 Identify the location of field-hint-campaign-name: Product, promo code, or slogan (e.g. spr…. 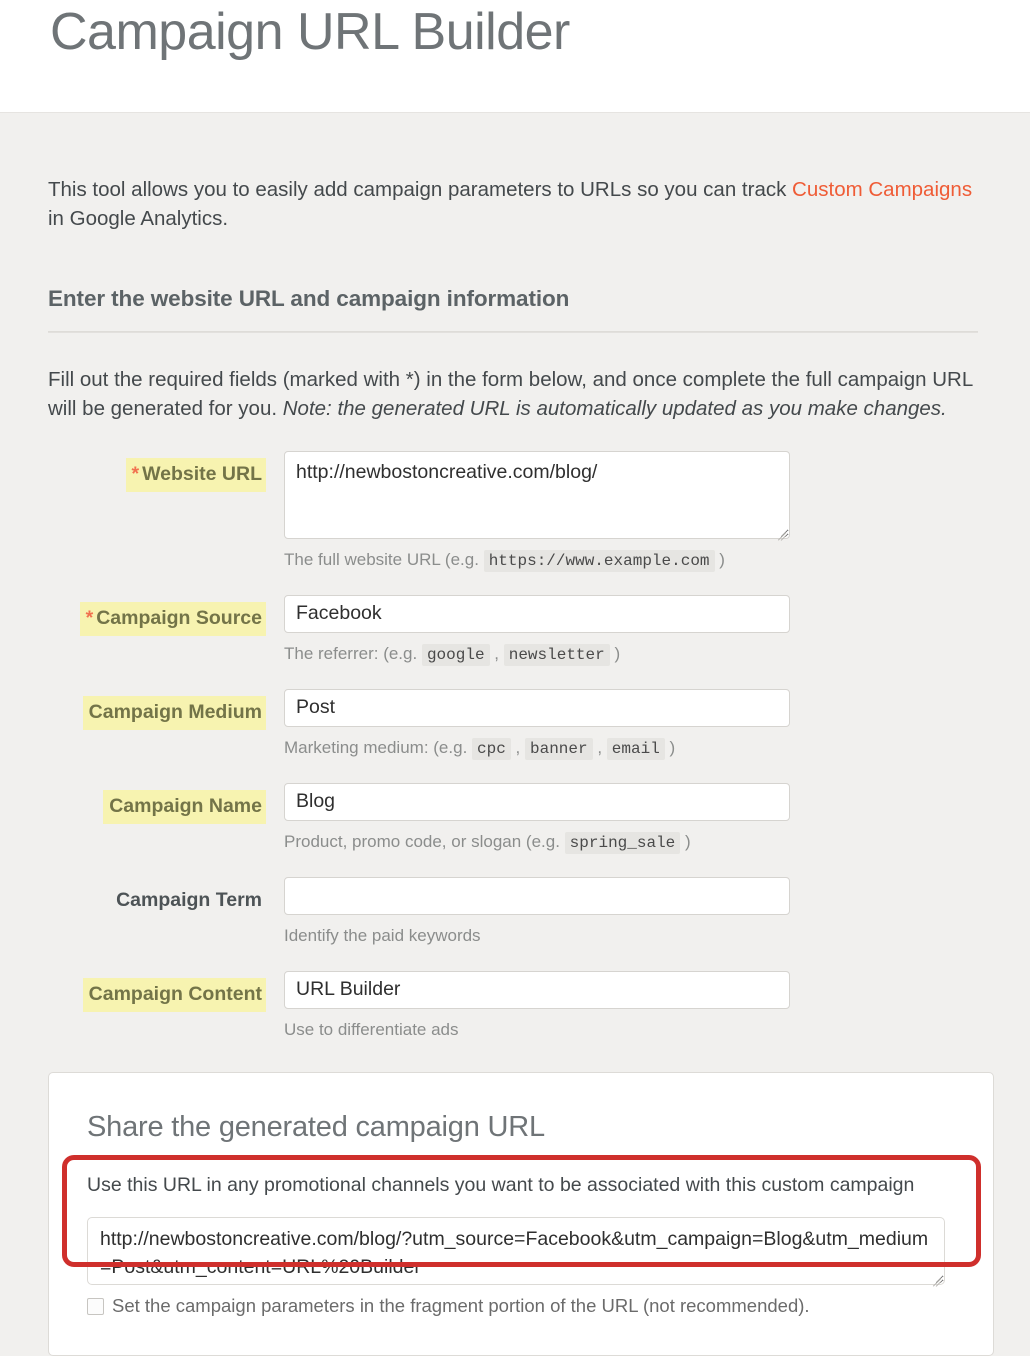
(632, 842).